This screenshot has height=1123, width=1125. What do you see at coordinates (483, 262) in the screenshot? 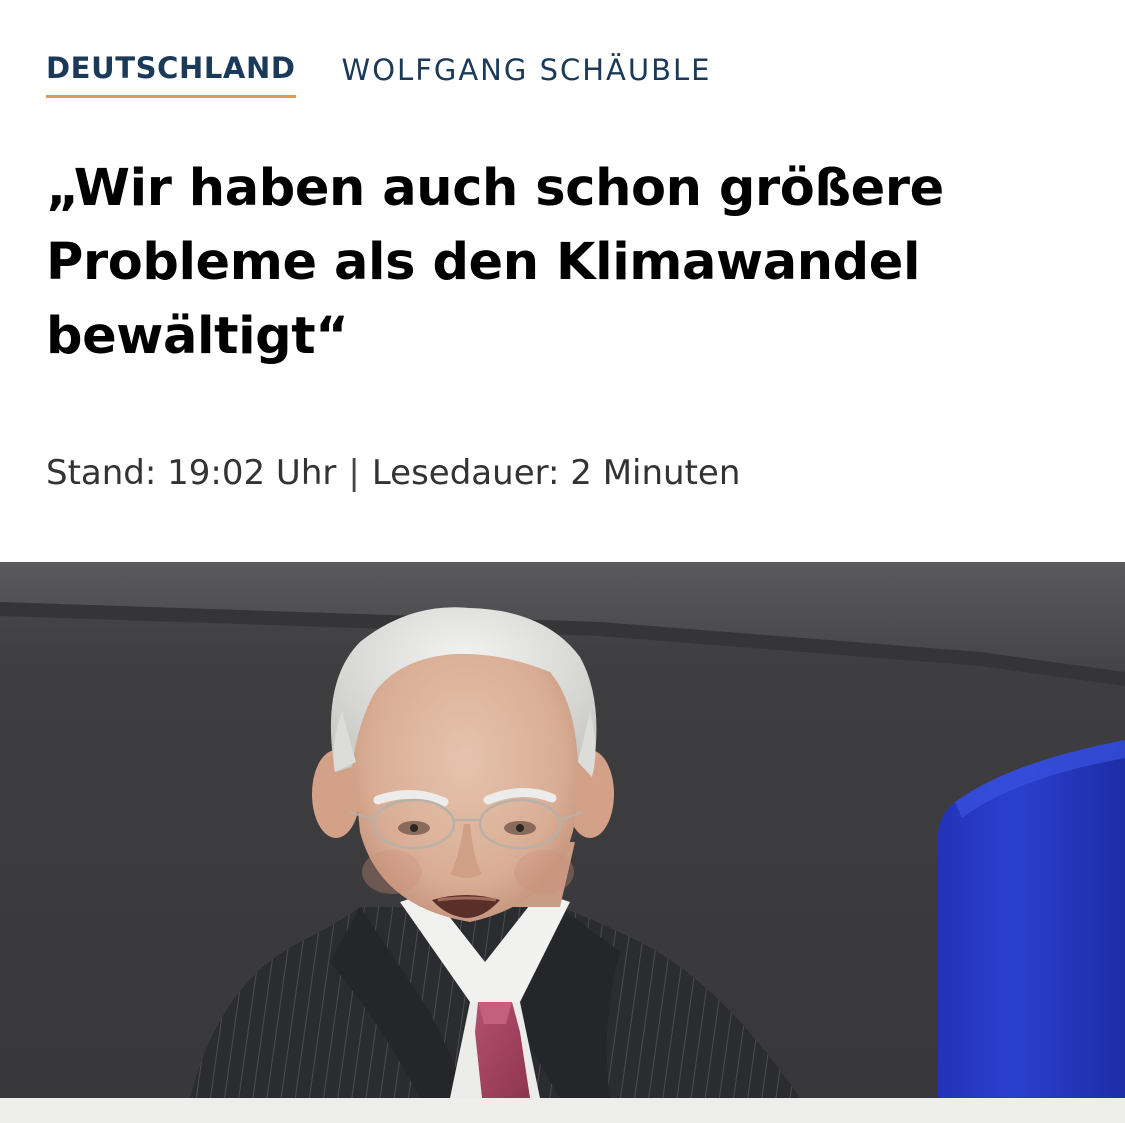
I see `headline-line-2: Probleme als den Klimawandel` at bounding box center [483, 262].